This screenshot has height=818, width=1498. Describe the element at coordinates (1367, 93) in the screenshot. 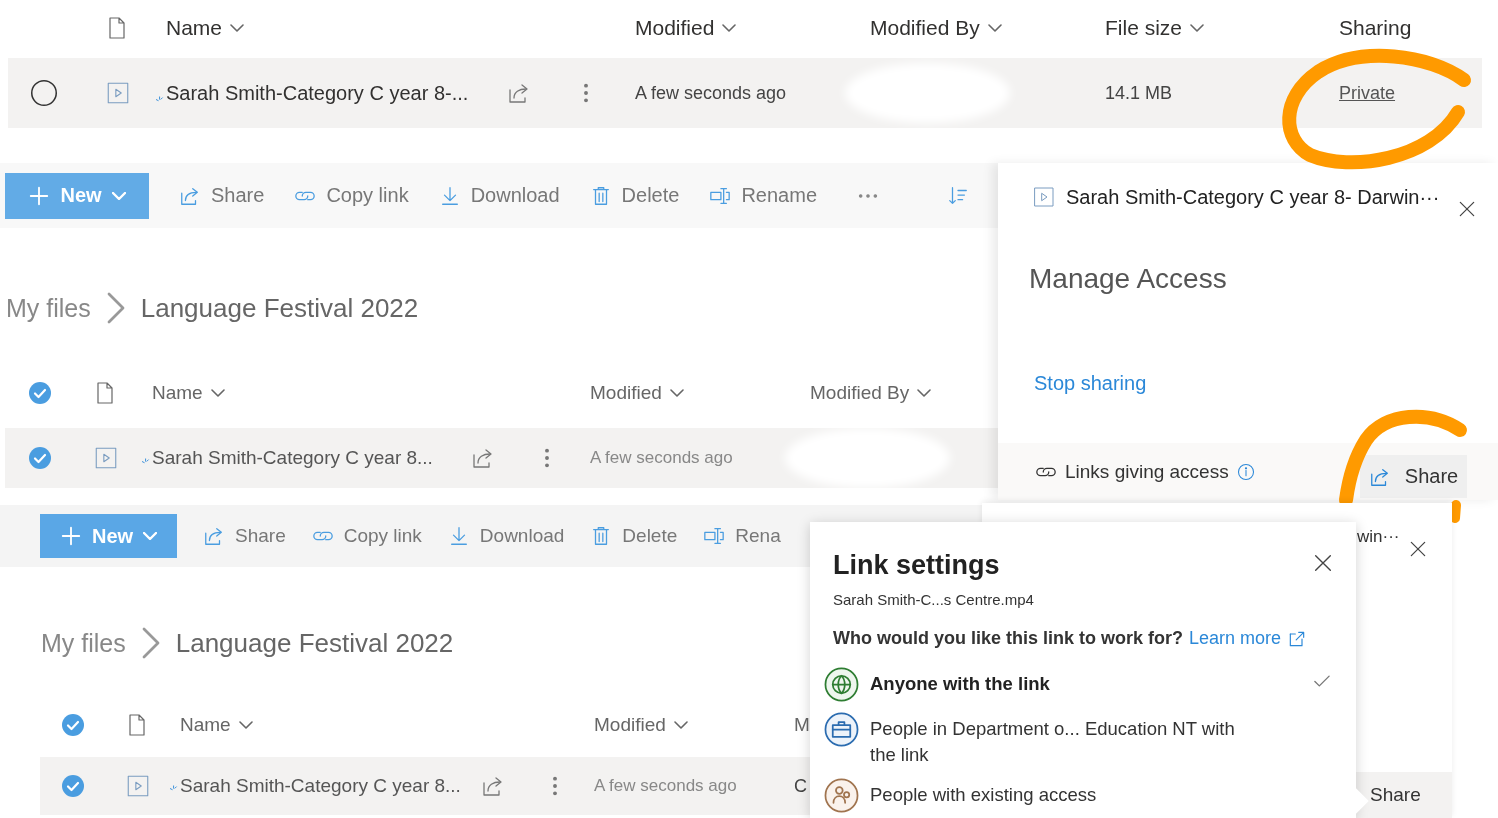

I see `sharing-link: Private` at that location.